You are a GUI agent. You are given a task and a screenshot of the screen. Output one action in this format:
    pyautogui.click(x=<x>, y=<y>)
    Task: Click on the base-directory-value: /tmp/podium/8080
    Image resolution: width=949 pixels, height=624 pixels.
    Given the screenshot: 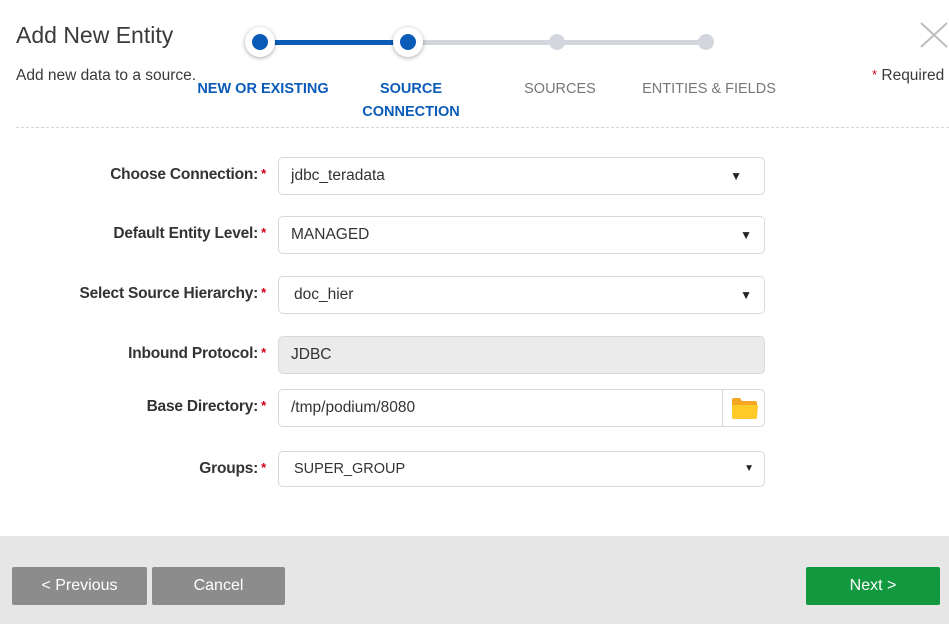 What is the action you would take?
    pyautogui.click(x=353, y=407)
    